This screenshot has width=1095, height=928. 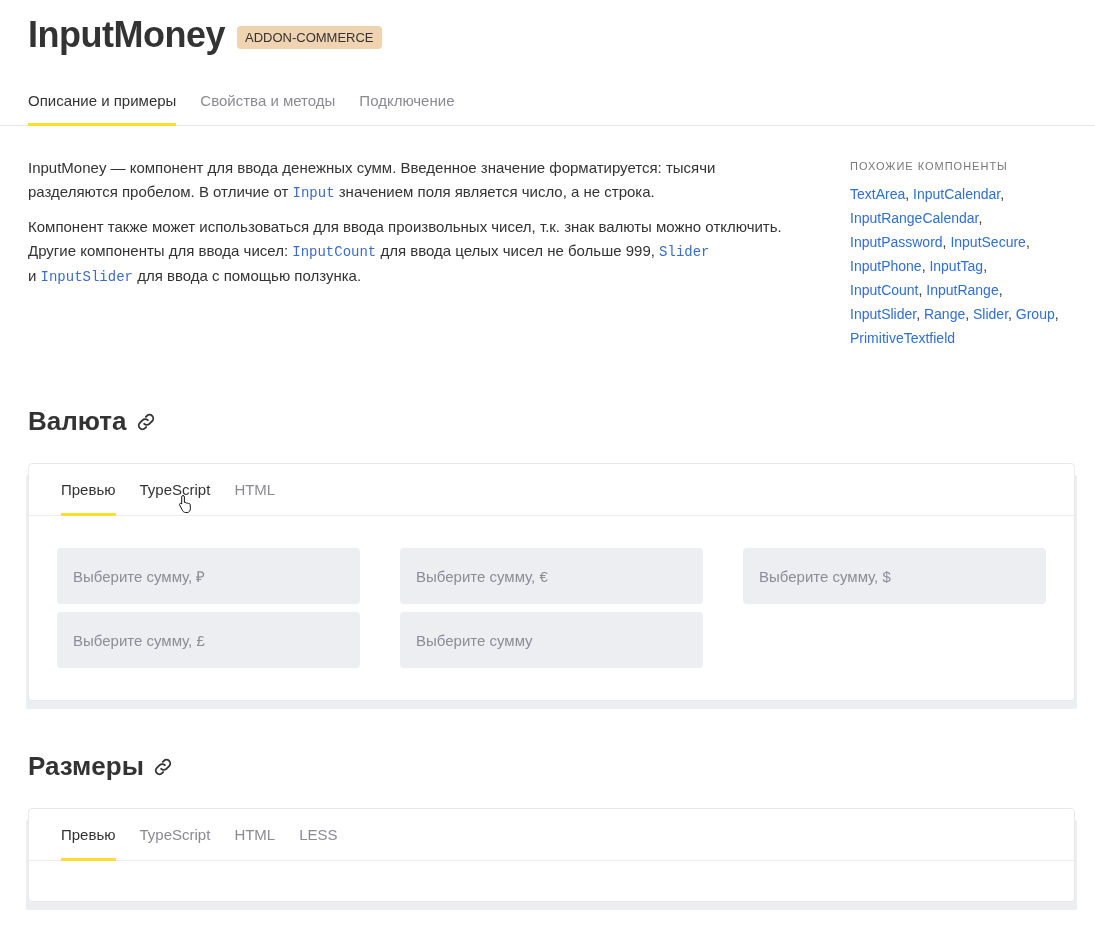 I want to click on section-title: Размеры, so click(x=86, y=766).